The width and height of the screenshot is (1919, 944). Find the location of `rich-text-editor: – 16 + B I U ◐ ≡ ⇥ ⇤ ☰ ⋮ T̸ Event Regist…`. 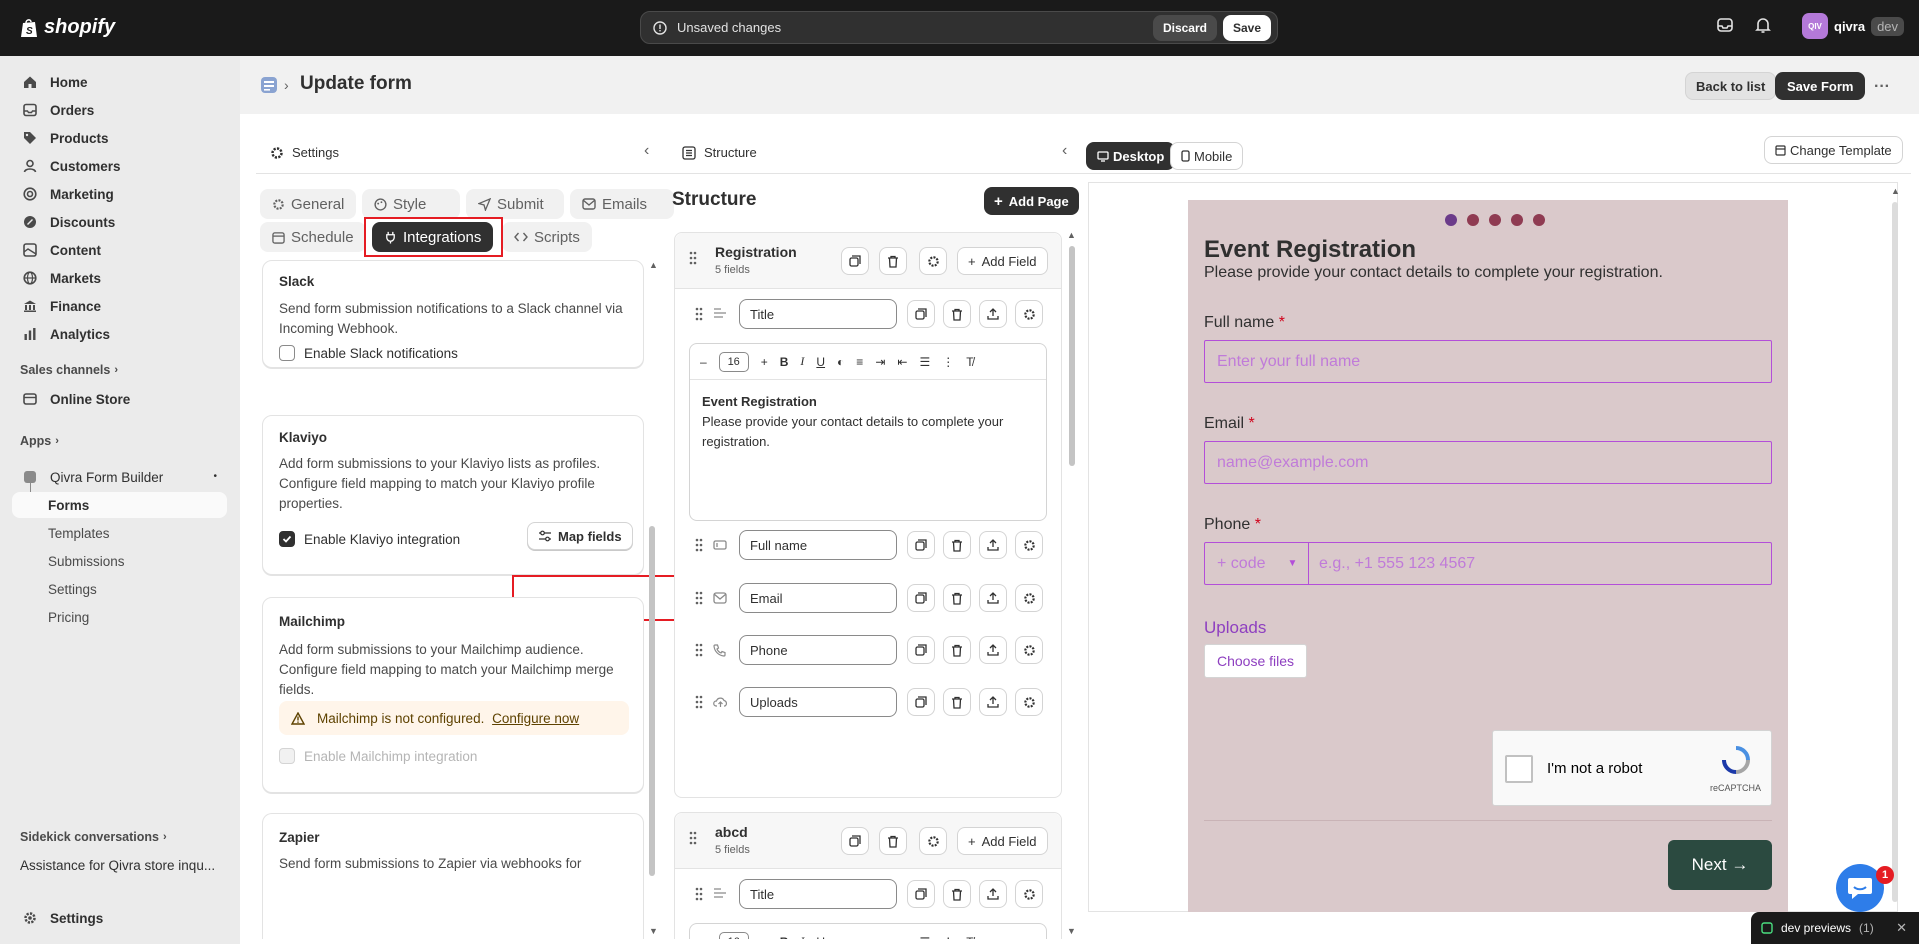

rich-text-editor: – 16 + B I U ◐ ≡ ⇥ ⇤ ☰ ⋮ T̸ Event Regist… is located at coordinates (868, 432).